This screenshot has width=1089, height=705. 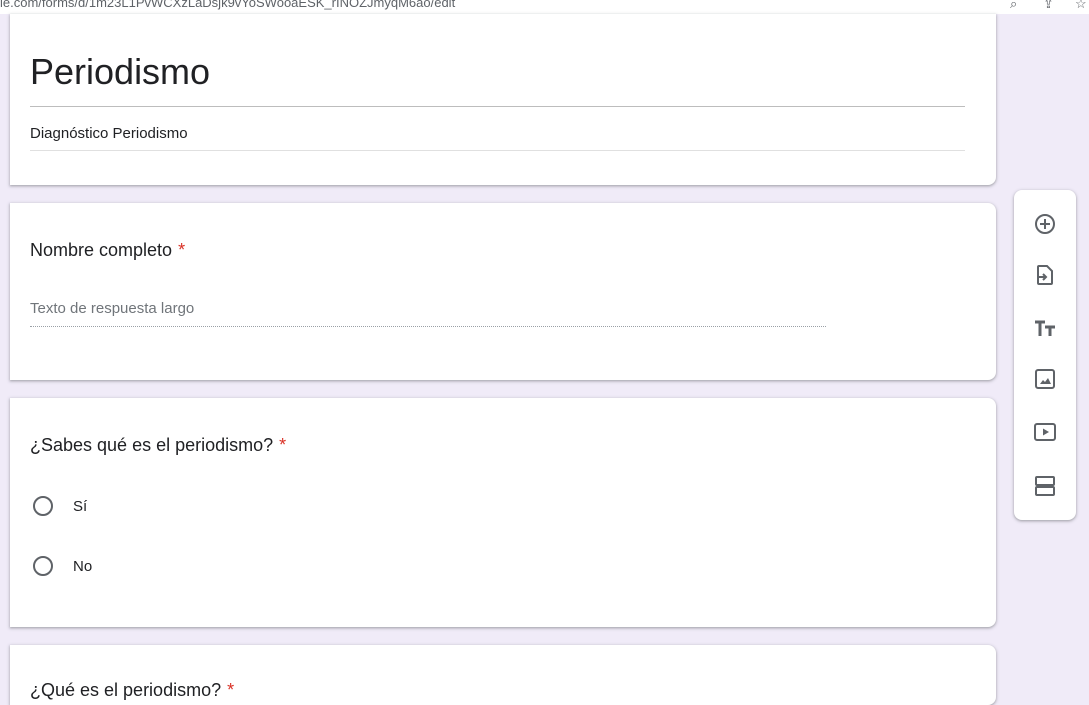 What do you see at coordinates (1045, 329) in the screenshot?
I see `add-title-icon` at bounding box center [1045, 329].